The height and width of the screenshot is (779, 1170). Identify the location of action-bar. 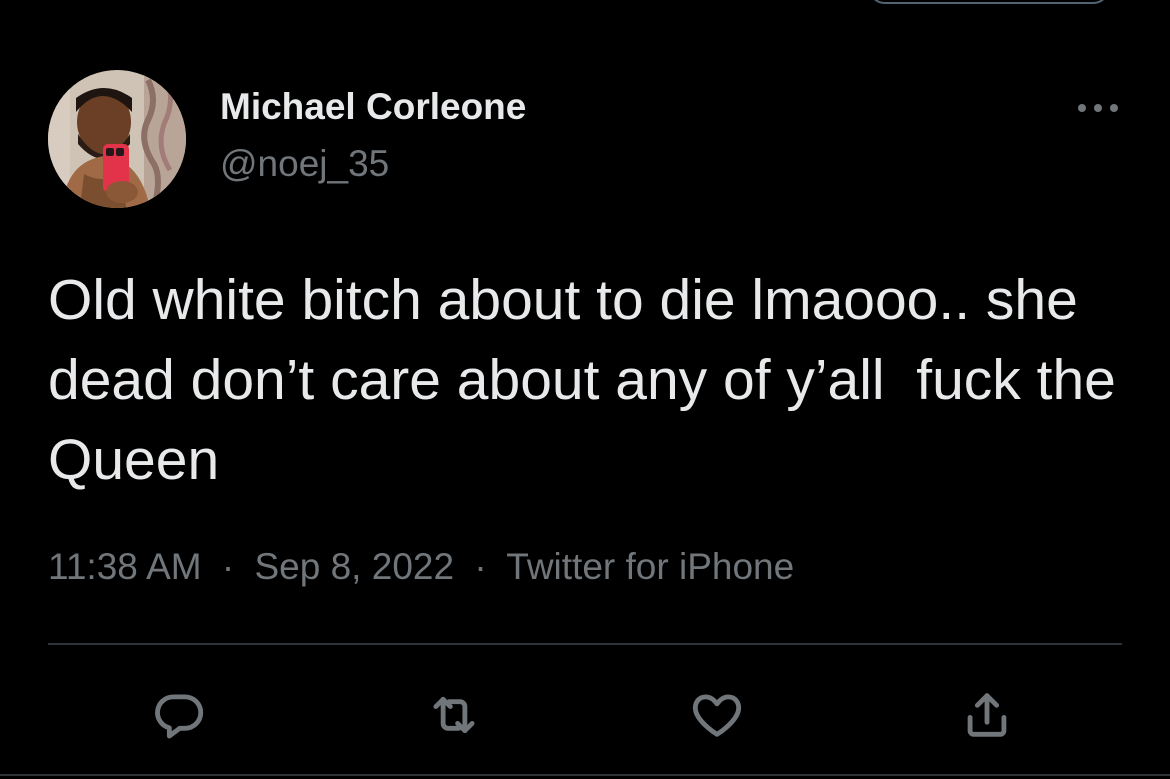
(585, 715).